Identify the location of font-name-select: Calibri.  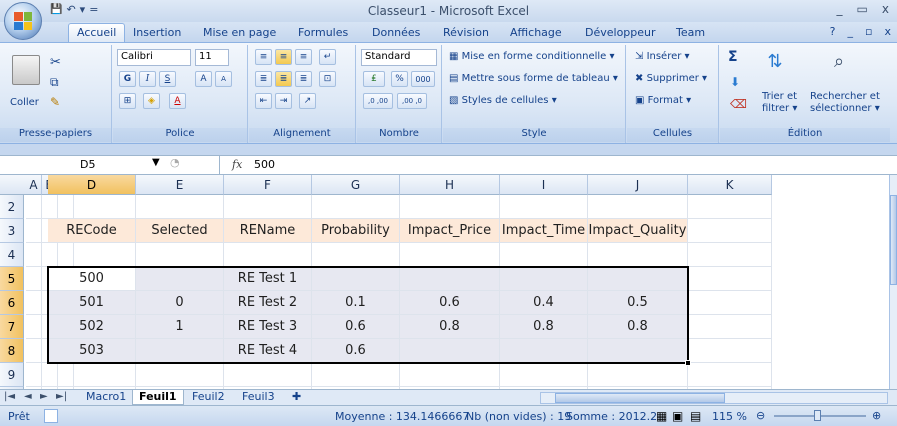
(154, 57).